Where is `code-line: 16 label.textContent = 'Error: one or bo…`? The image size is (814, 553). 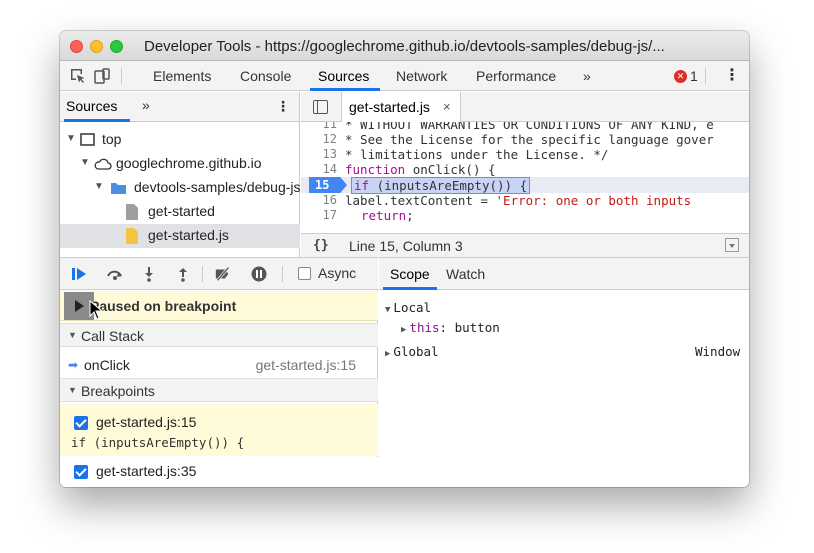 code-line: 16 label.textContent = 'Error: one or bo… is located at coordinates (525, 201).